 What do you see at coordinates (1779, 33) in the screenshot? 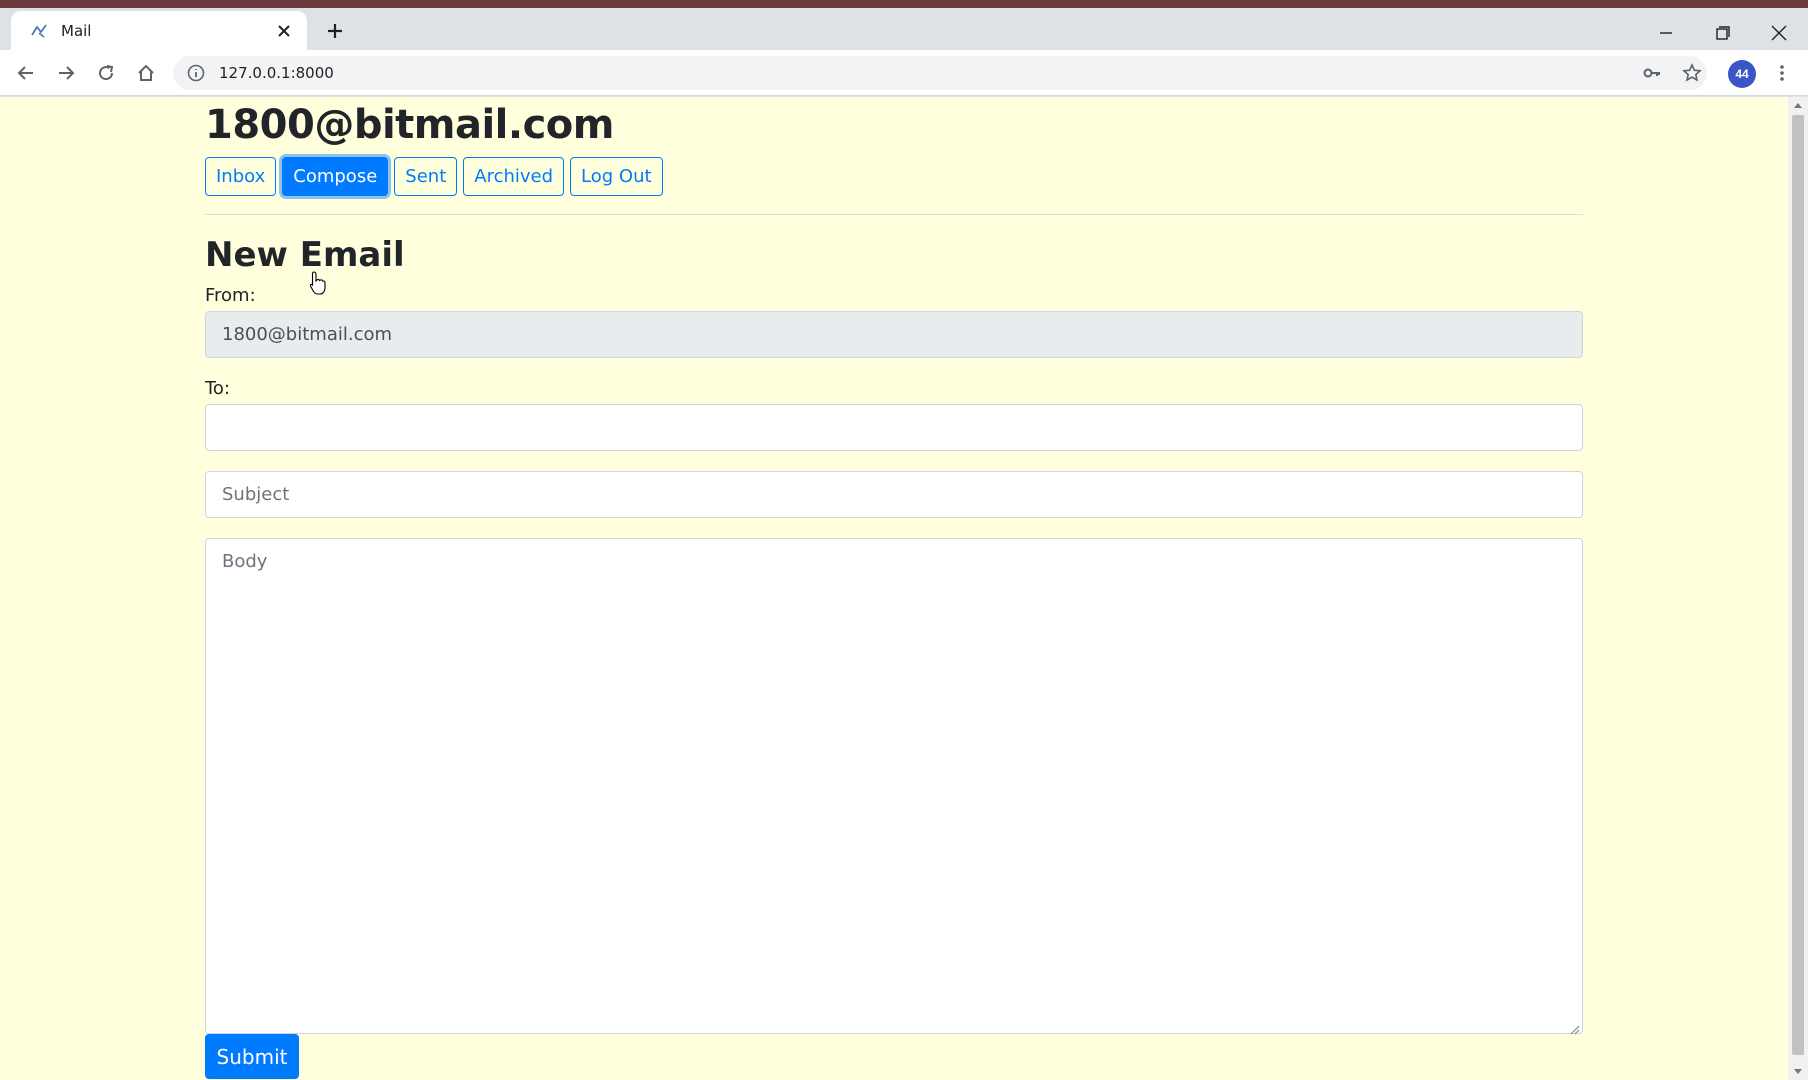
I see `window-close-icon` at bounding box center [1779, 33].